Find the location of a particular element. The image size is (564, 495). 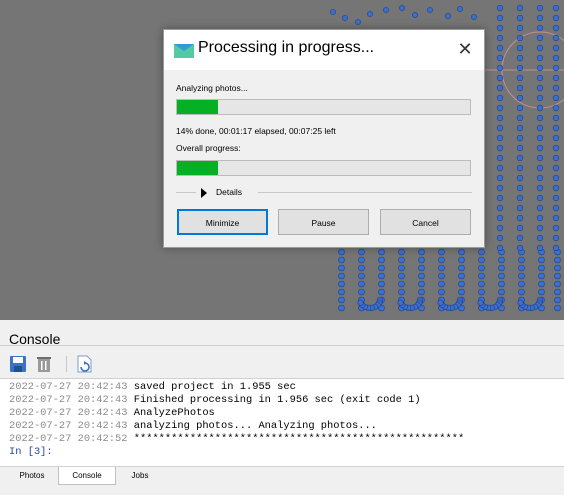

tab-jobs: Jobs is located at coordinates (140, 476).